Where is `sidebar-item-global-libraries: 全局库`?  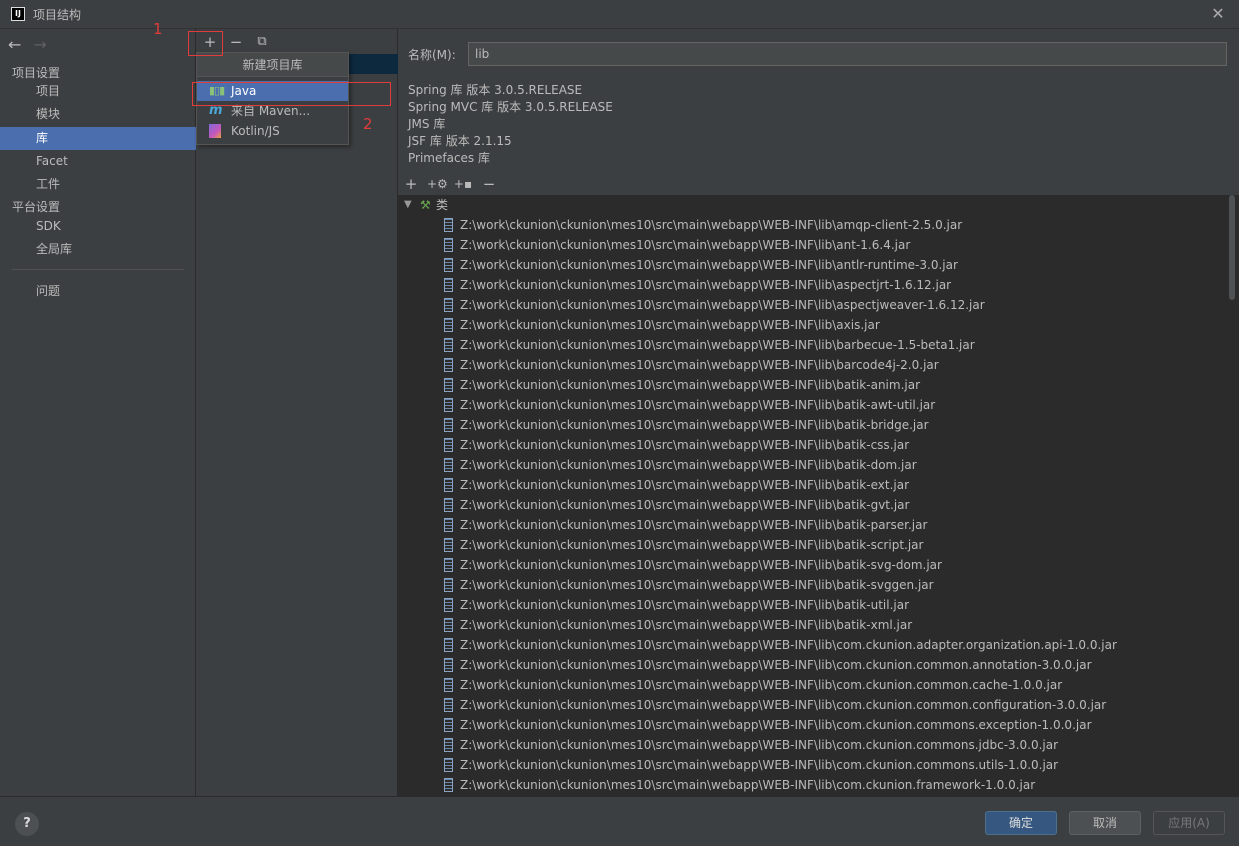
sidebar-item-global-libraries: 全局库 is located at coordinates (98, 249).